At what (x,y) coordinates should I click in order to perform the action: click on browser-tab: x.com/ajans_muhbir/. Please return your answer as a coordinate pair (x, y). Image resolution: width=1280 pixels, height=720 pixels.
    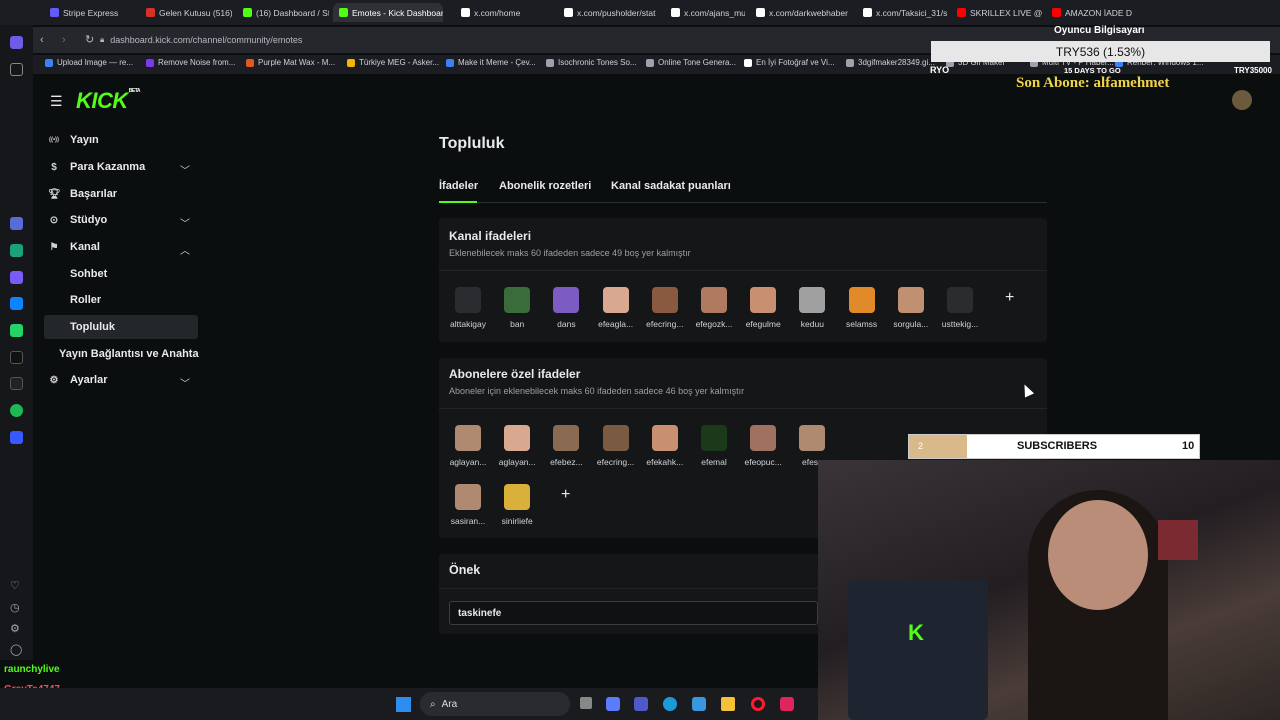
    Looking at the image, I should click on (705, 12).